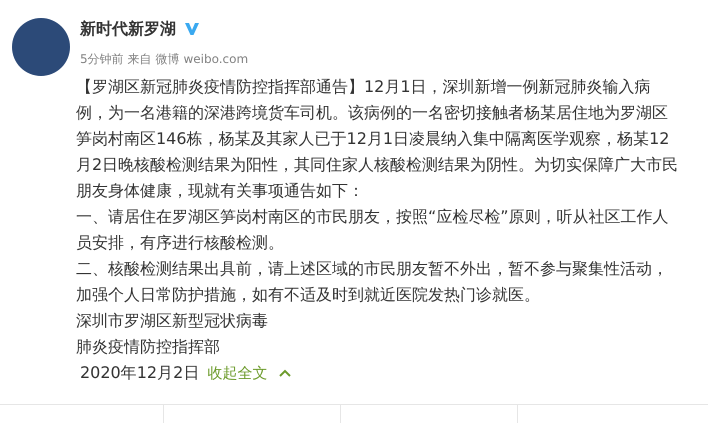 The width and height of the screenshot is (708, 423). What do you see at coordinates (148, 347) in the screenshot?
I see `post-paragraph: 肺炎疫情防控指挥部` at bounding box center [148, 347].